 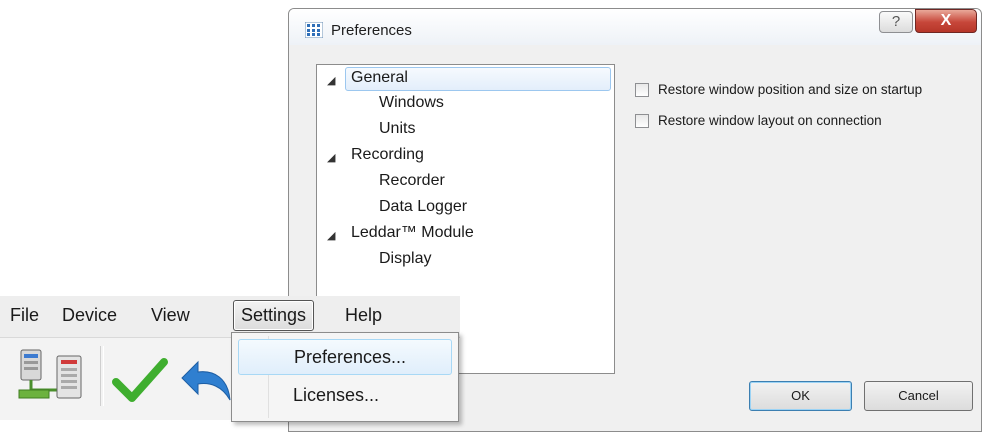 What do you see at coordinates (170, 315) in the screenshot?
I see `menu-view: View` at bounding box center [170, 315].